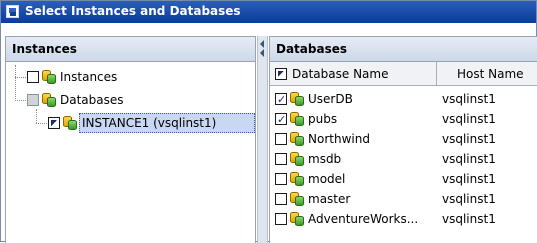 This screenshot has height=243, width=537. I want to click on table-row: Northwind vsqlinst1, so click(403, 139).